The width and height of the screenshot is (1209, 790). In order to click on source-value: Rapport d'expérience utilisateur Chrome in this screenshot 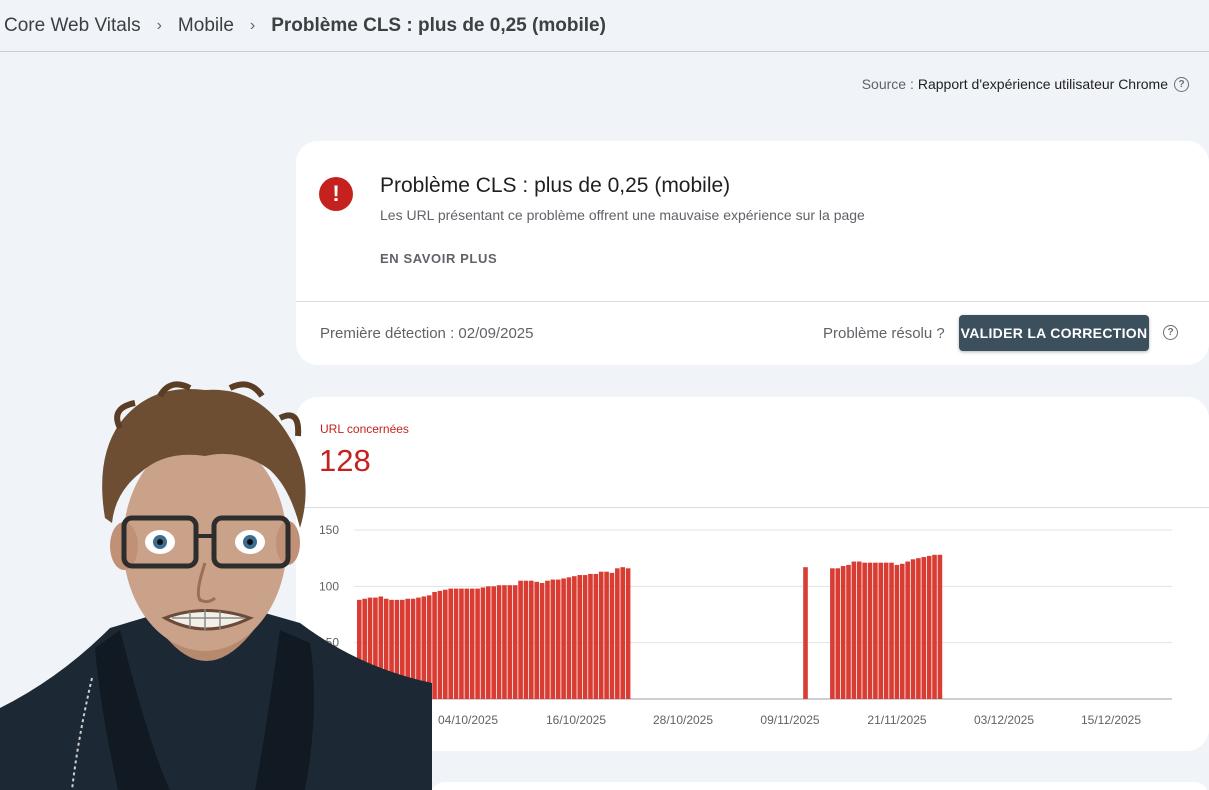, I will do `click(1042, 84)`.